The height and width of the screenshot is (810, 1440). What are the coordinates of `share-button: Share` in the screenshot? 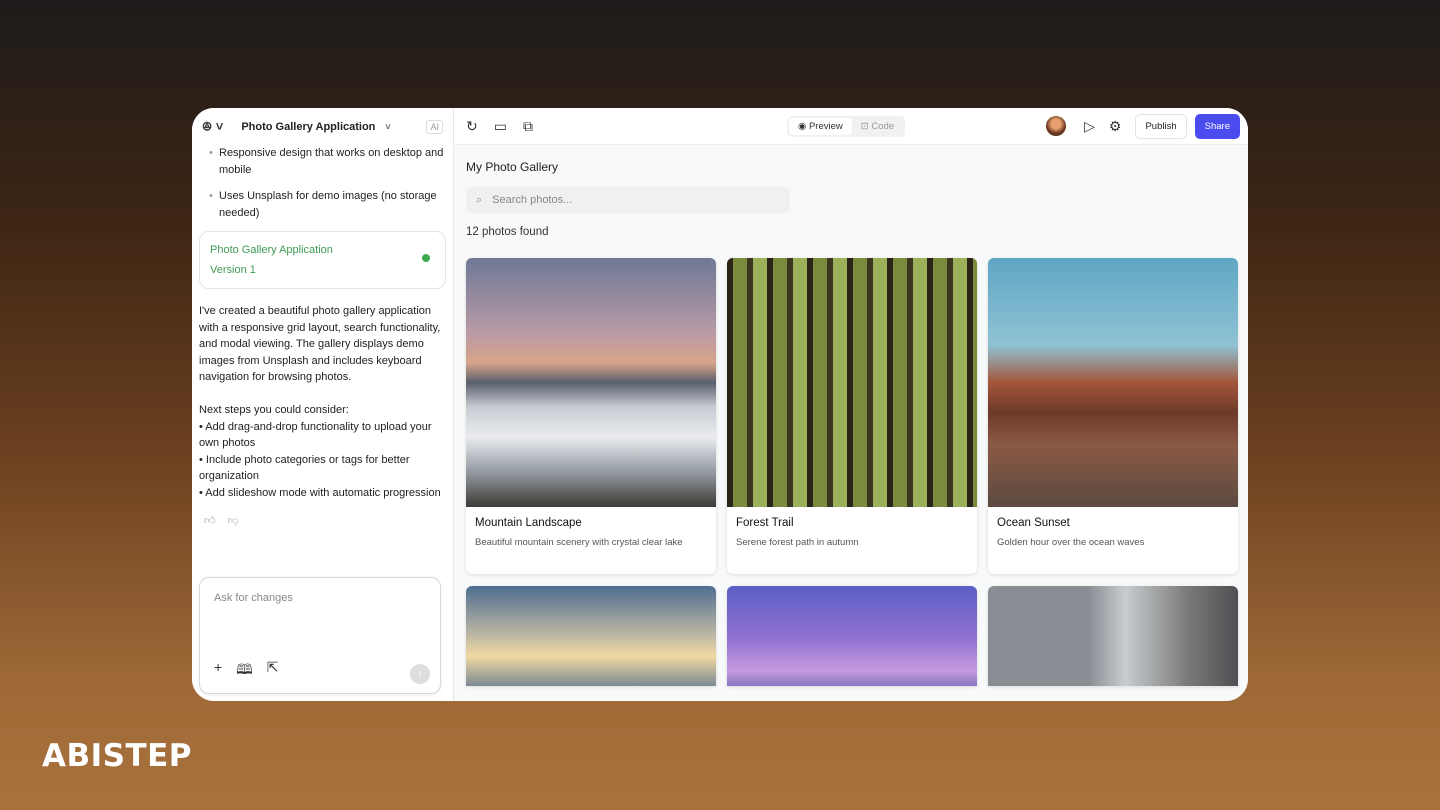 It's located at (1217, 126).